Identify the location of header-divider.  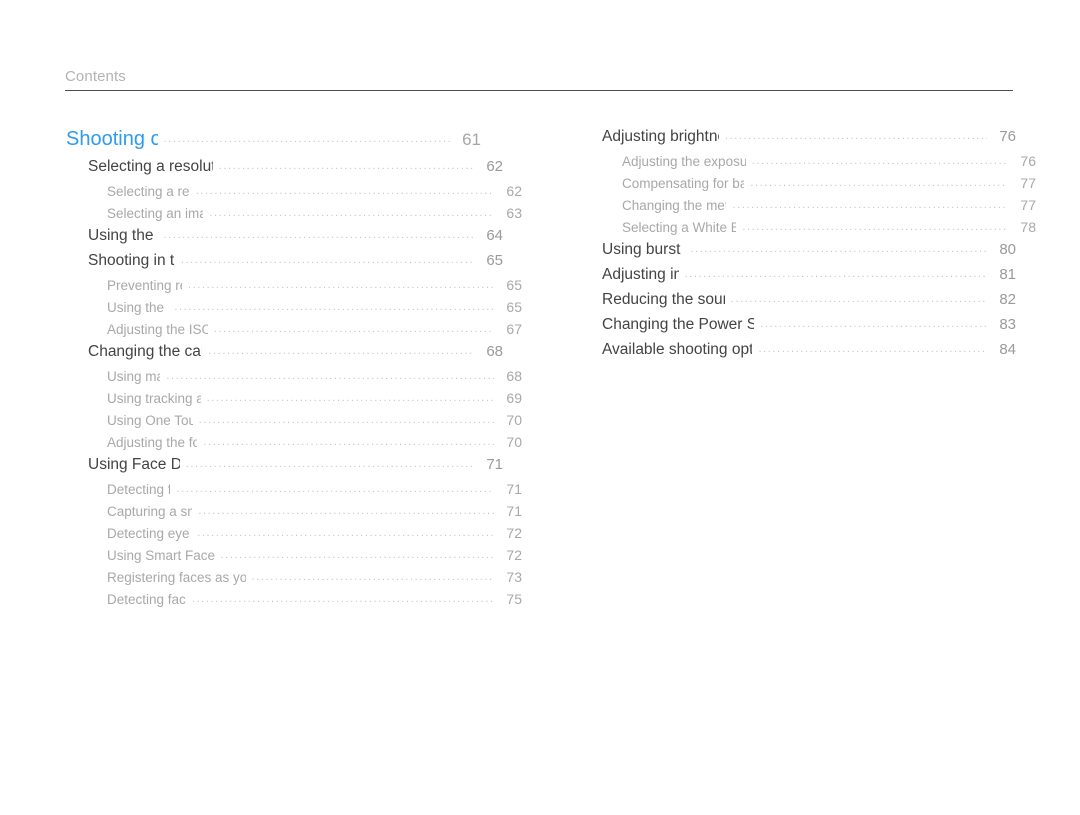
(539, 90).